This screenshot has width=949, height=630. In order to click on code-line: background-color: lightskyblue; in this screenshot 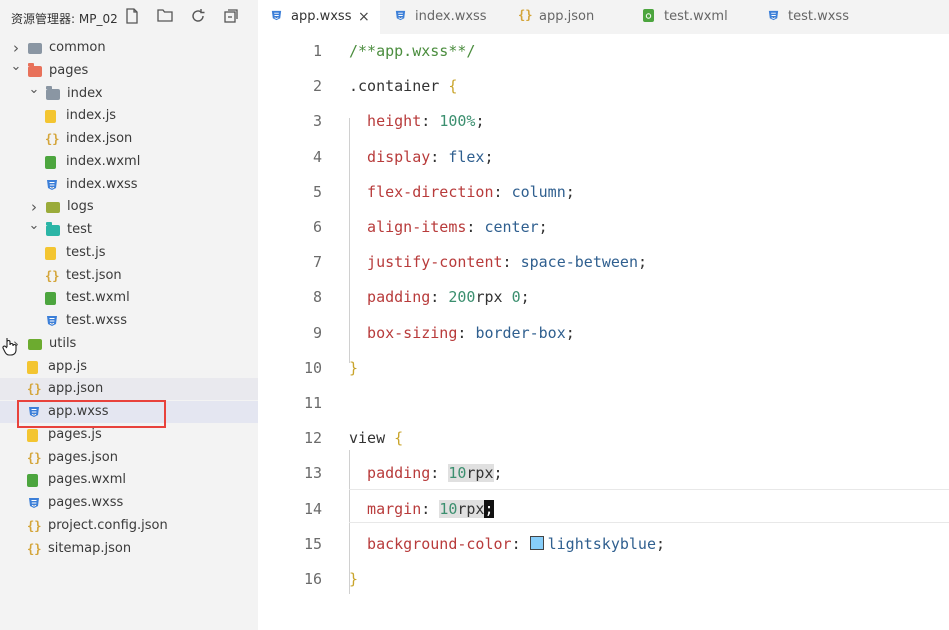, I will do `click(507, 544)`.